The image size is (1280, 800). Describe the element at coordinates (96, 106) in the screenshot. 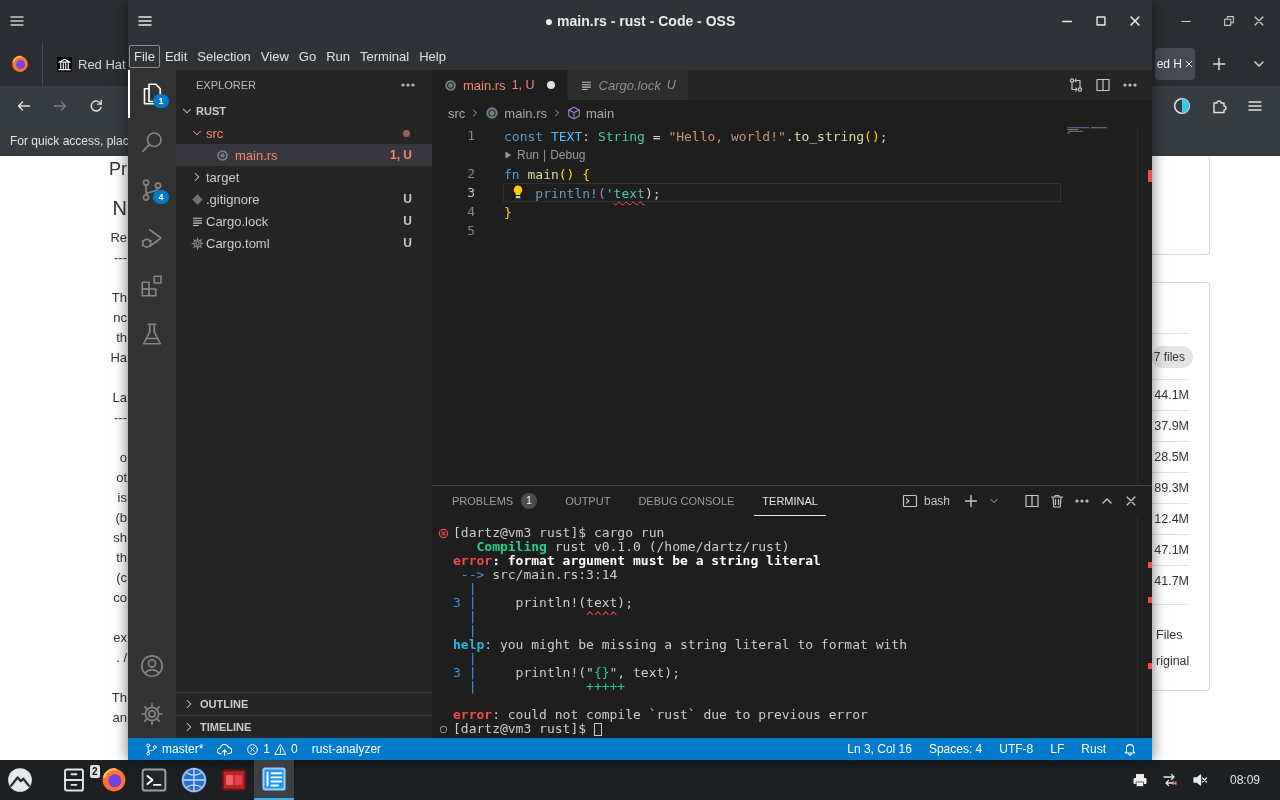

I see `reload-icon` at that location.